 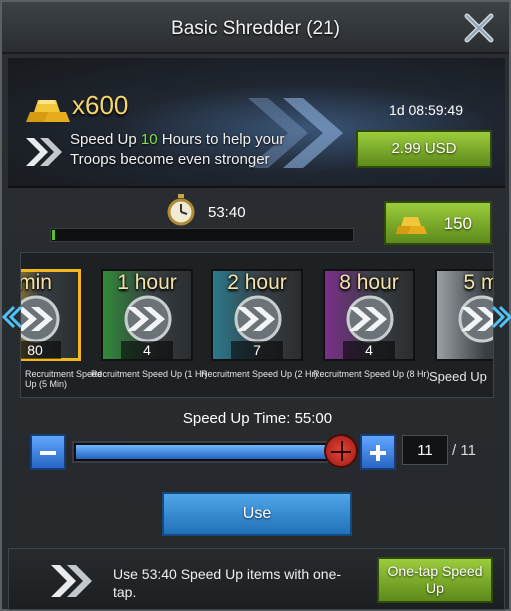 What do you see at coordinates (371, 374) in the screenshot?
I see `speedup-item-label: Recruitment Speed Up (8 Hr)` at bounding box center [371, 374].